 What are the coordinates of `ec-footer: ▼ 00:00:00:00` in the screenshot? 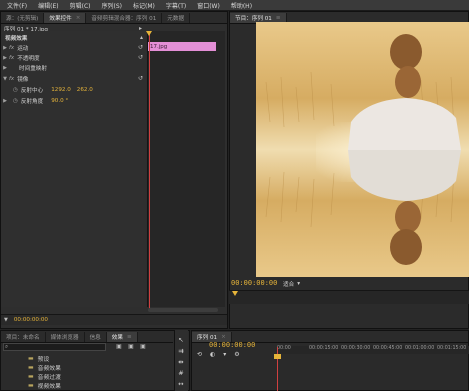 It's located at (114, 319).